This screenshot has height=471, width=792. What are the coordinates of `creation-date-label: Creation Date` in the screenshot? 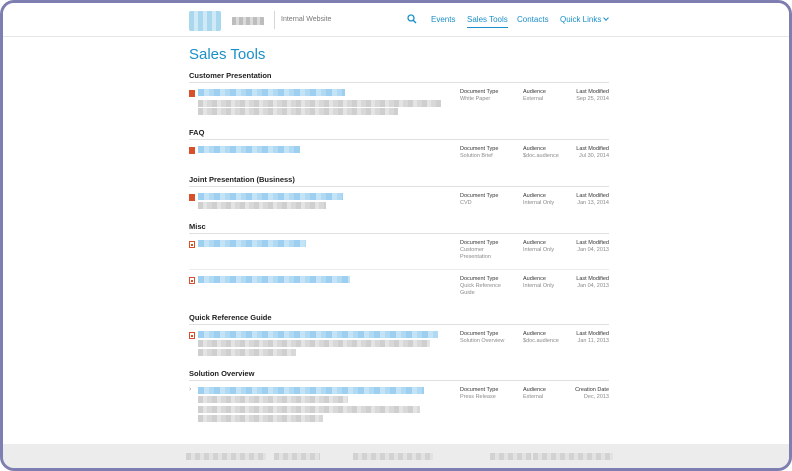 It's located at (592, 390).